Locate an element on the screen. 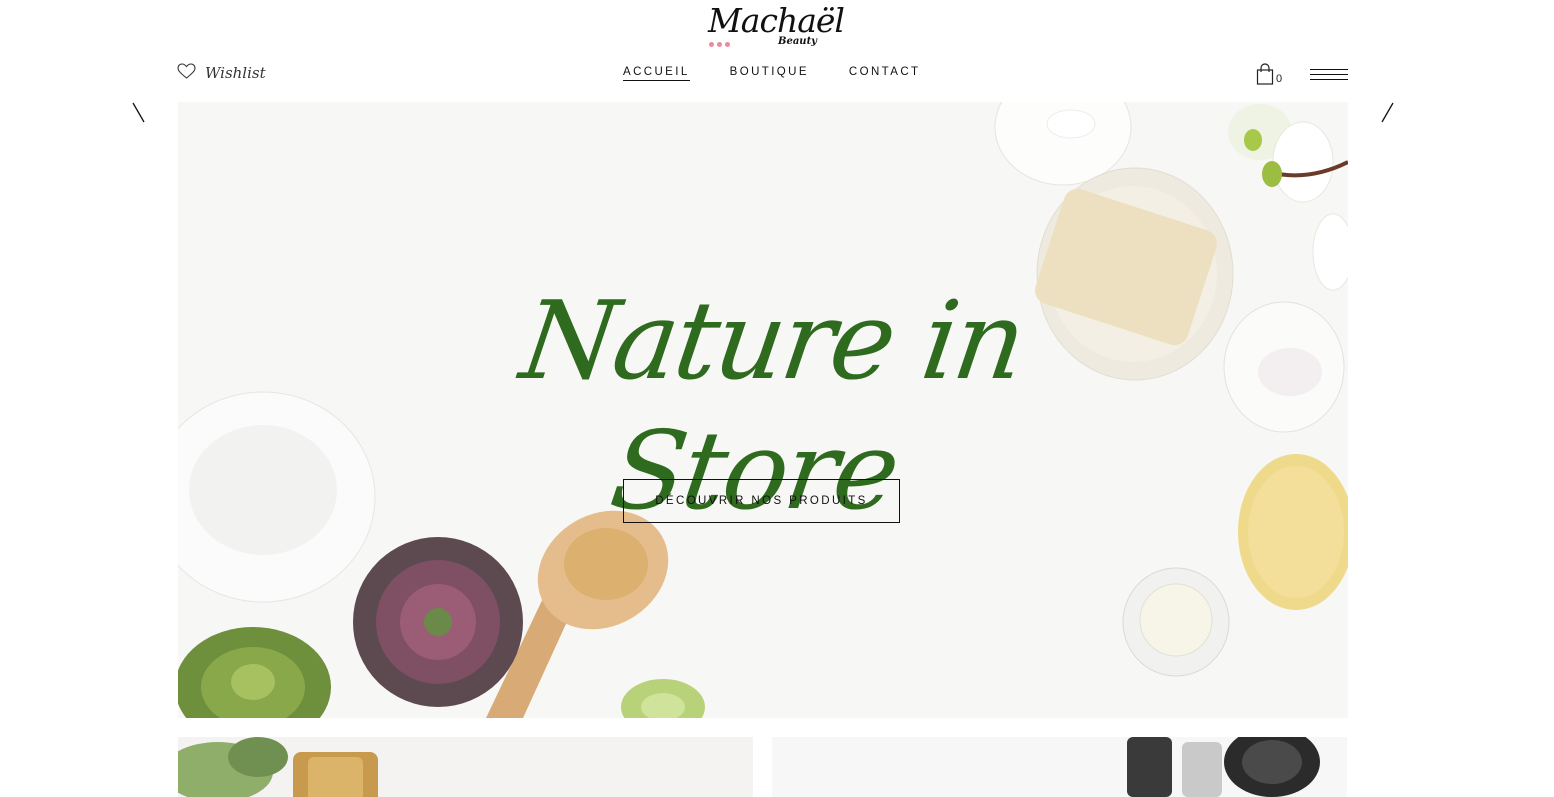 This screenshot has width=1554, height=797. arrow-left-icon is located at coordinates (139, 113).